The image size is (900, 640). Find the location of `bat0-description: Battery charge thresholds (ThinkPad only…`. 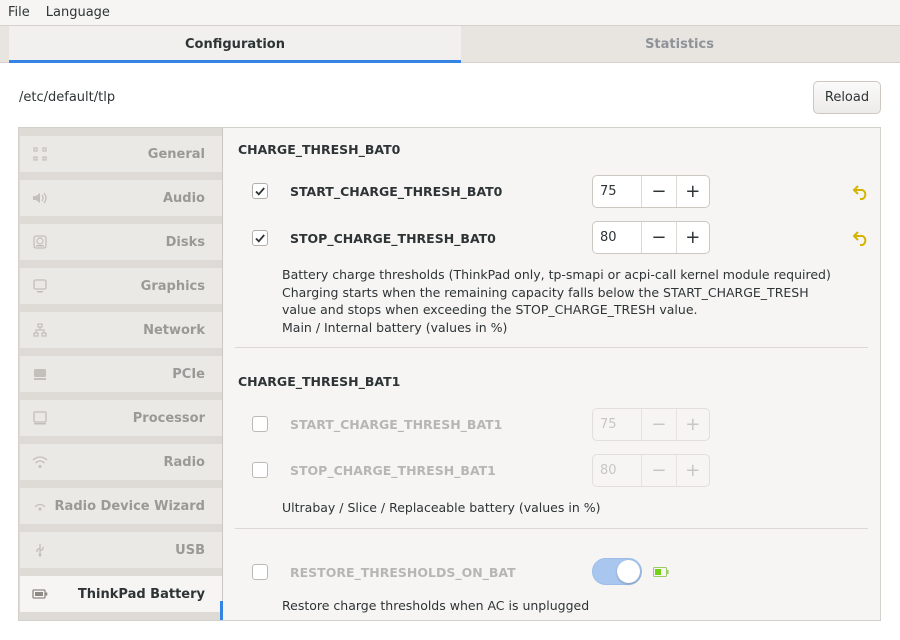

bat0-description: Battery charge thresholds (ThinkPad only… is located at coordinates (556, 301).